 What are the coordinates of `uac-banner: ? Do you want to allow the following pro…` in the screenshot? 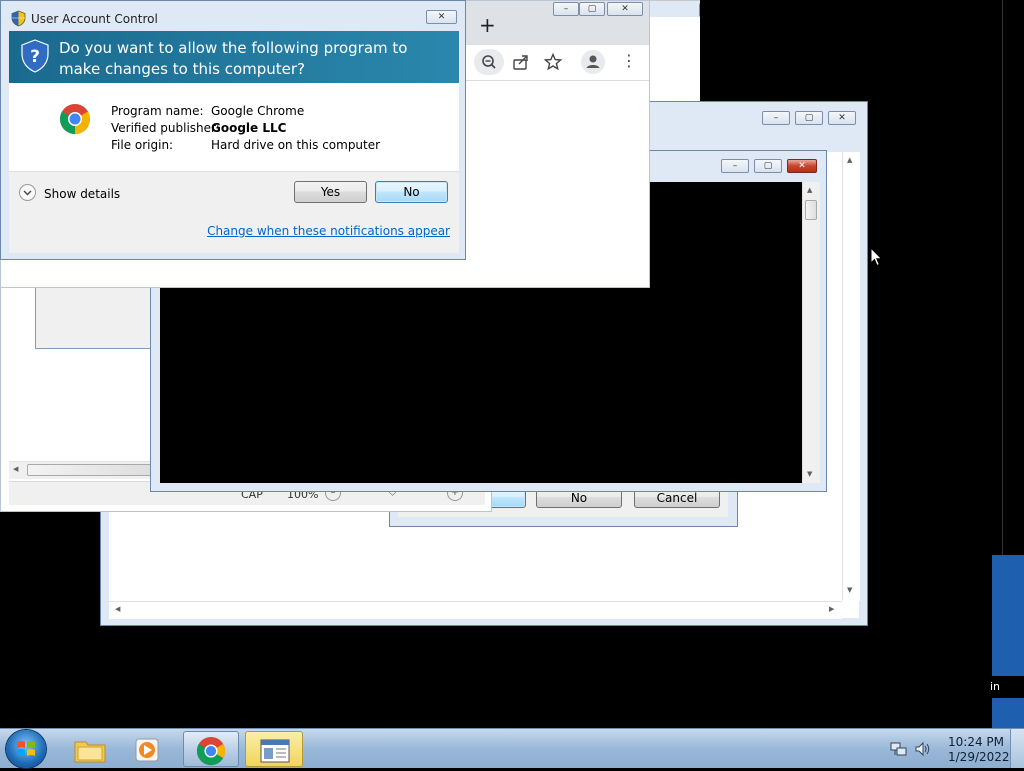 It's located at (234, 57).